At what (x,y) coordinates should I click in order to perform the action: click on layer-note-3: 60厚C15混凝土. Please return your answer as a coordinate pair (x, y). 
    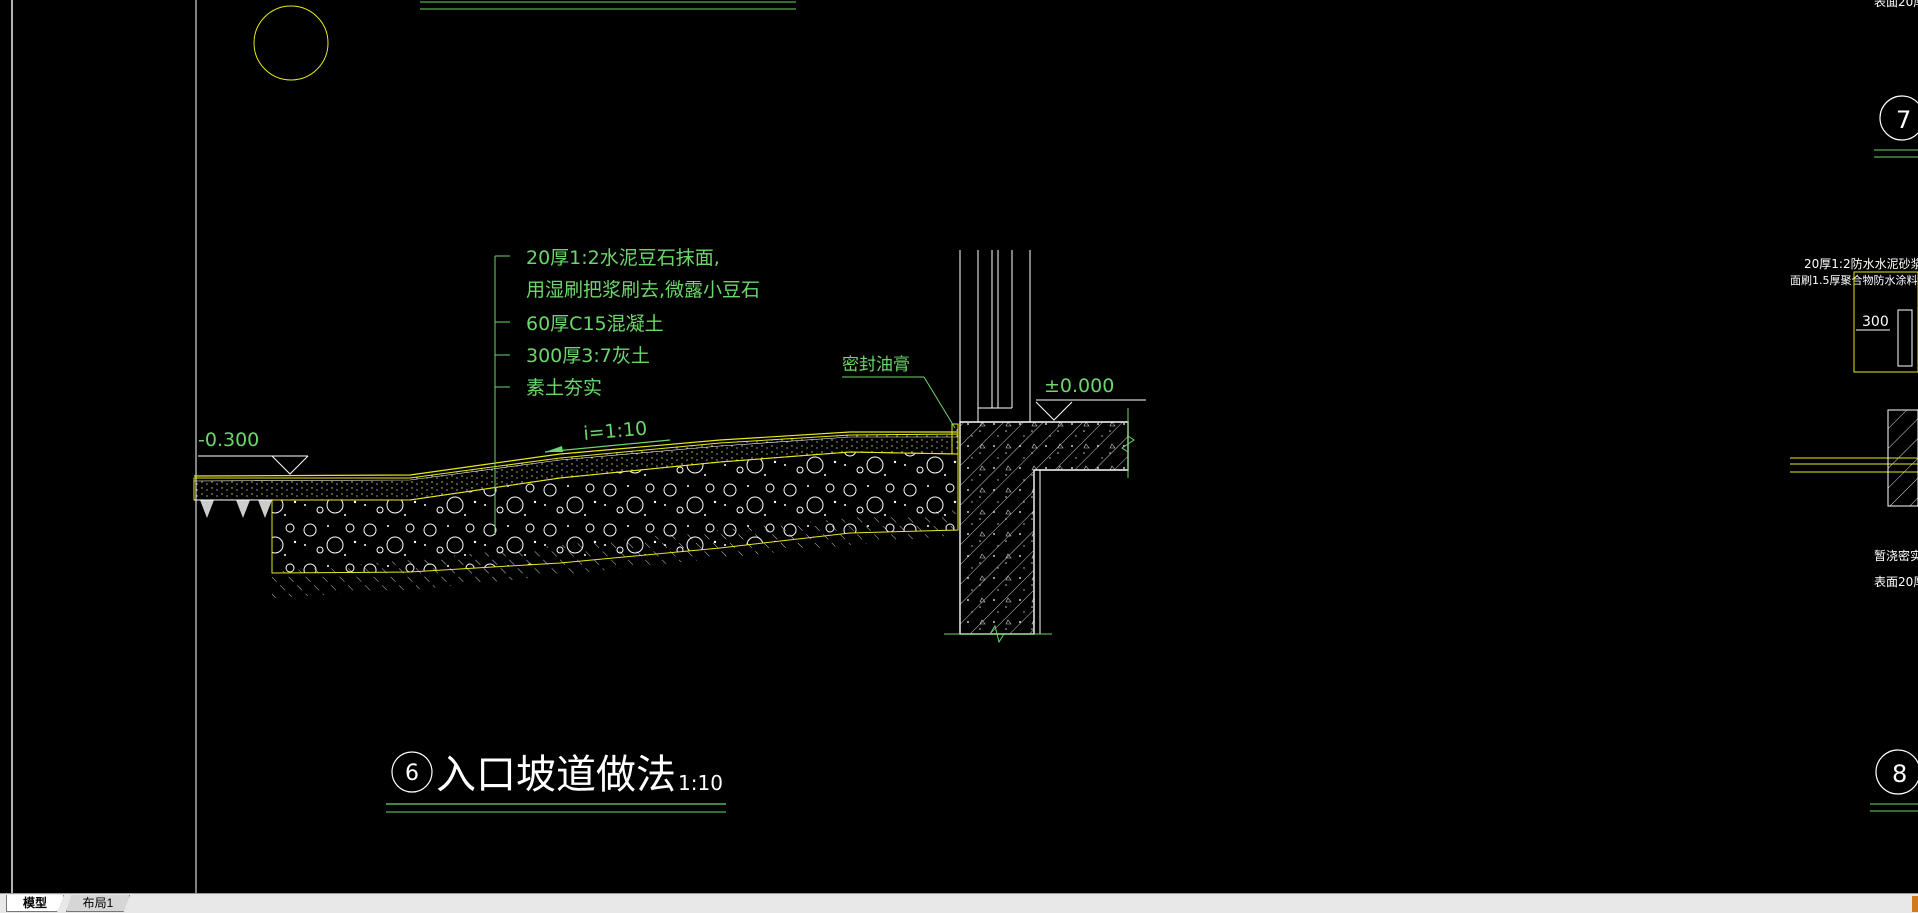
    Looking at the image, I should click on (595, 324).